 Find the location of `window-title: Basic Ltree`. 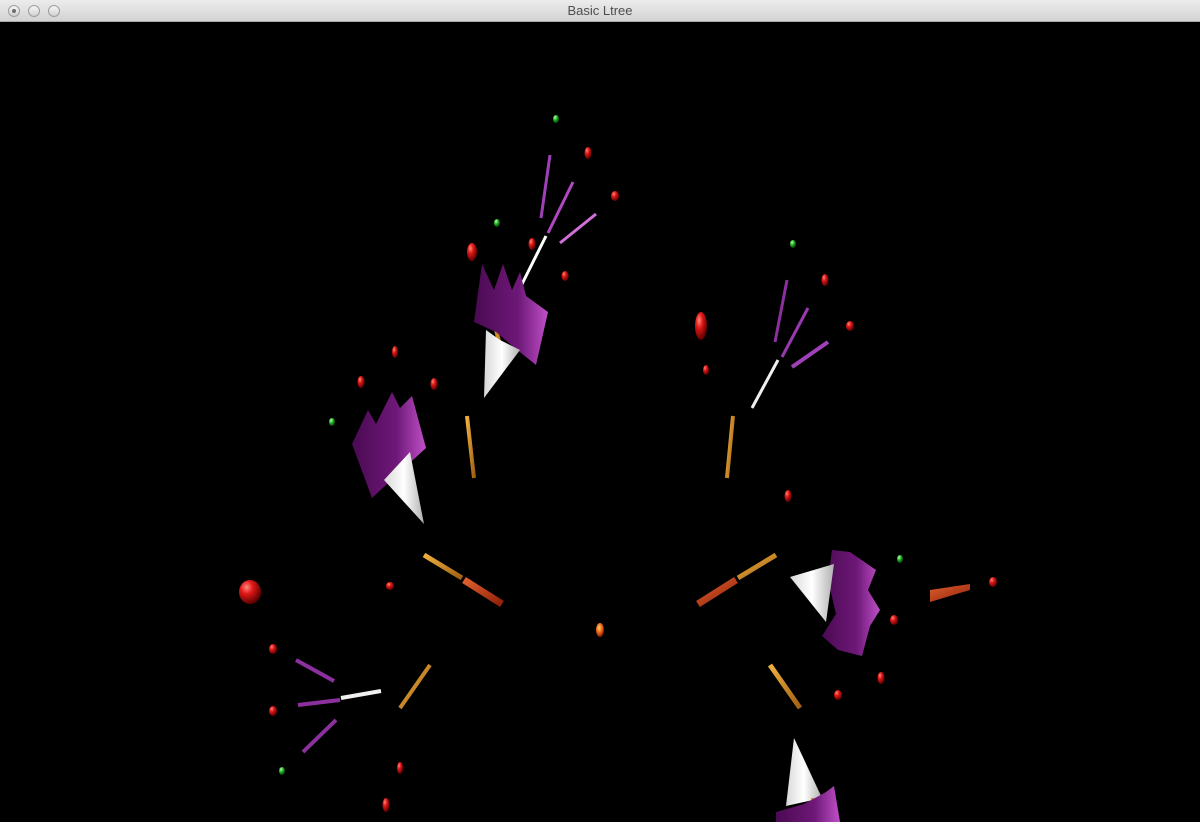

window-title: Basic Ltree is located at coordinates (600, 10).